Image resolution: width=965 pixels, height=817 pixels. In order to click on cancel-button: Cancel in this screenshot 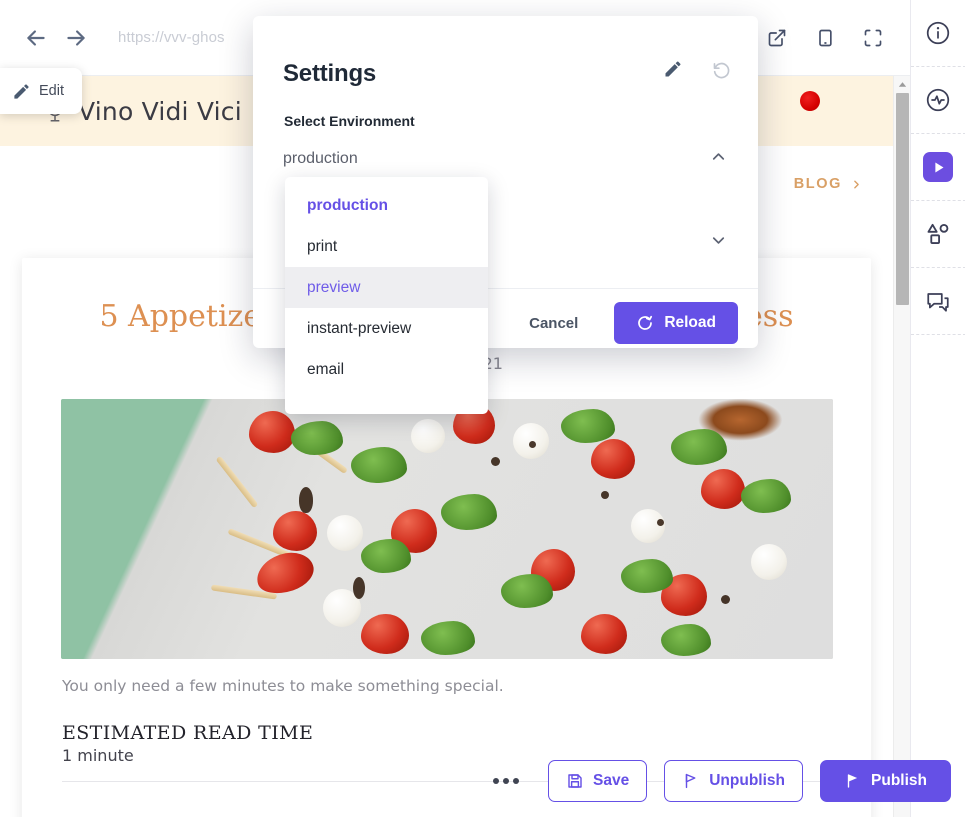, I will do `click(553, 323)`.